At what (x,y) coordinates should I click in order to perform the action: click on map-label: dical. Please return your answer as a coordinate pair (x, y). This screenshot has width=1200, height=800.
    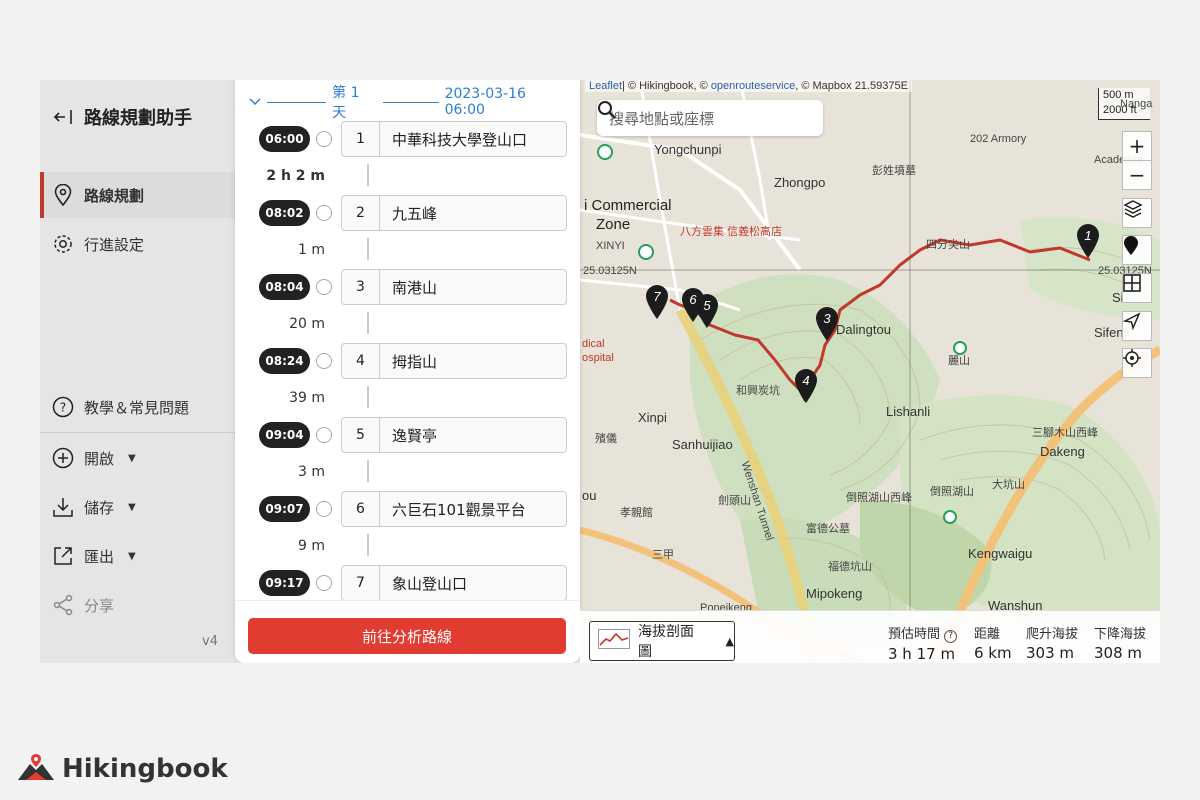
    Looking at the image, I should click on (593, 344).